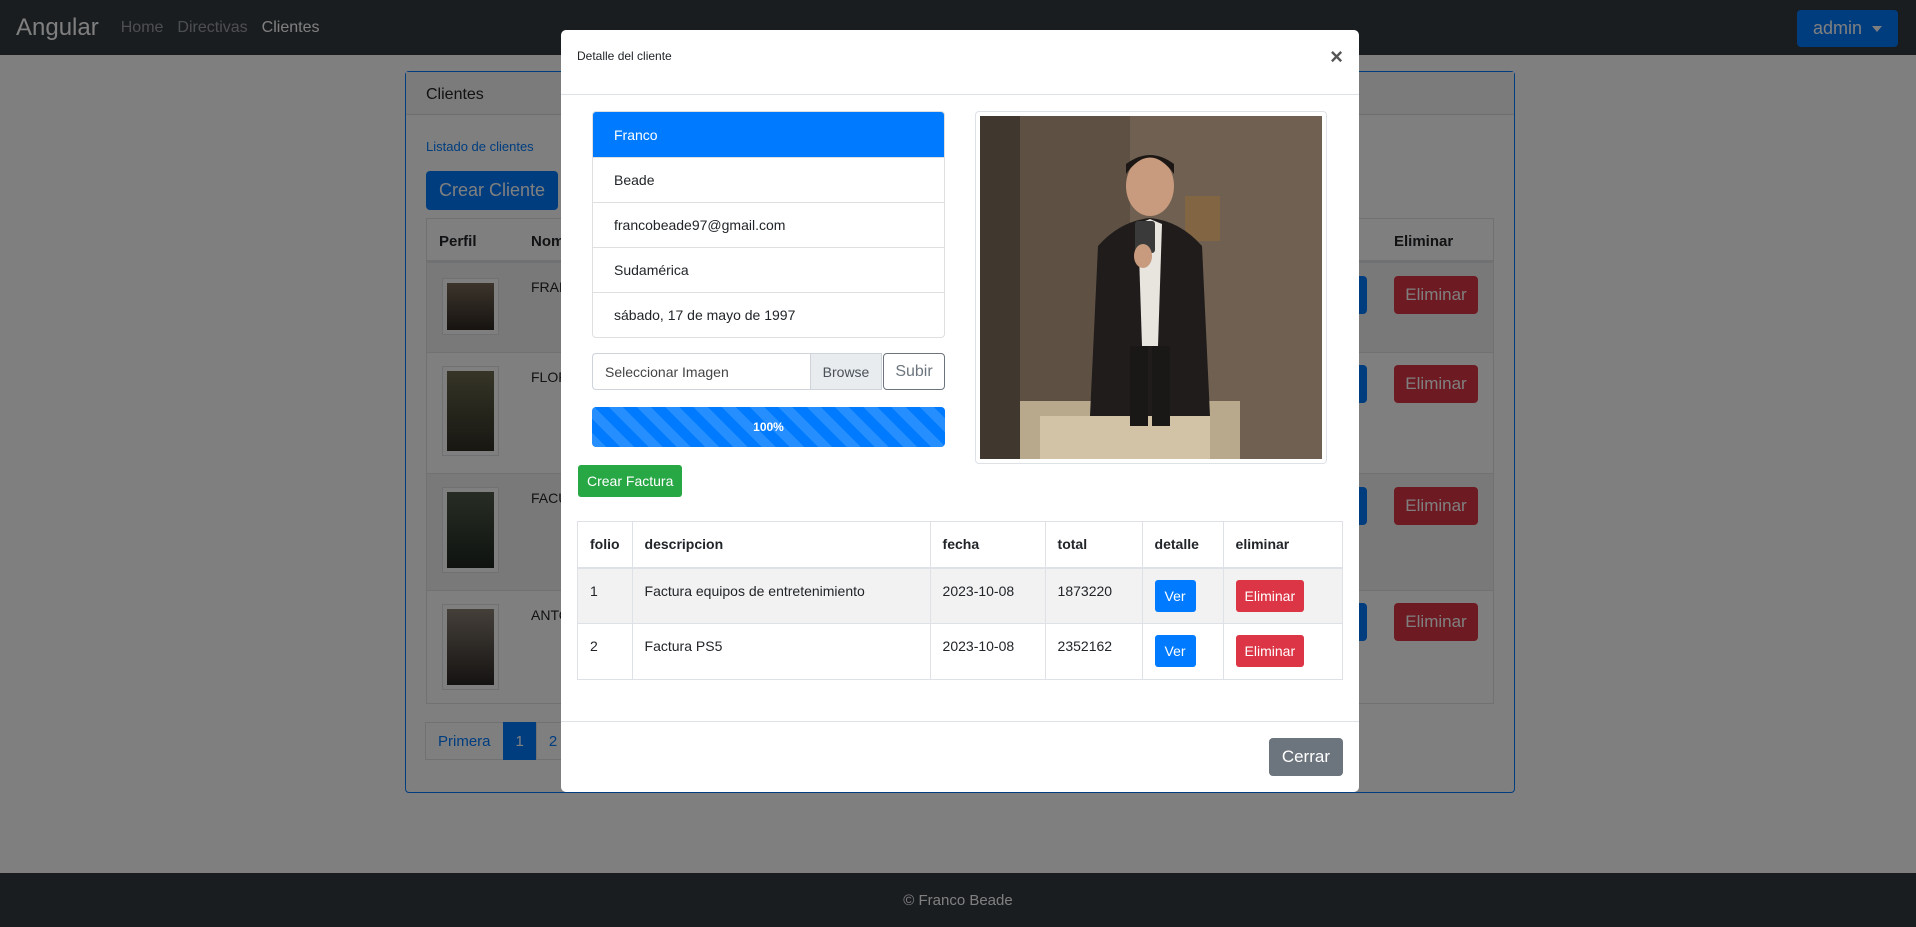 The image size is (1916, 927). I want to click on client-photo-image, so click(1151, 287).